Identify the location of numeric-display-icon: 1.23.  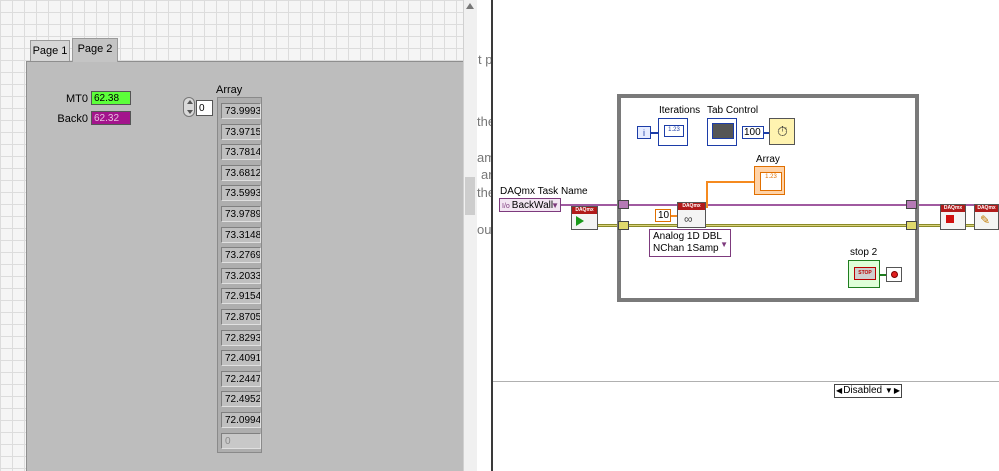
(674, 131).